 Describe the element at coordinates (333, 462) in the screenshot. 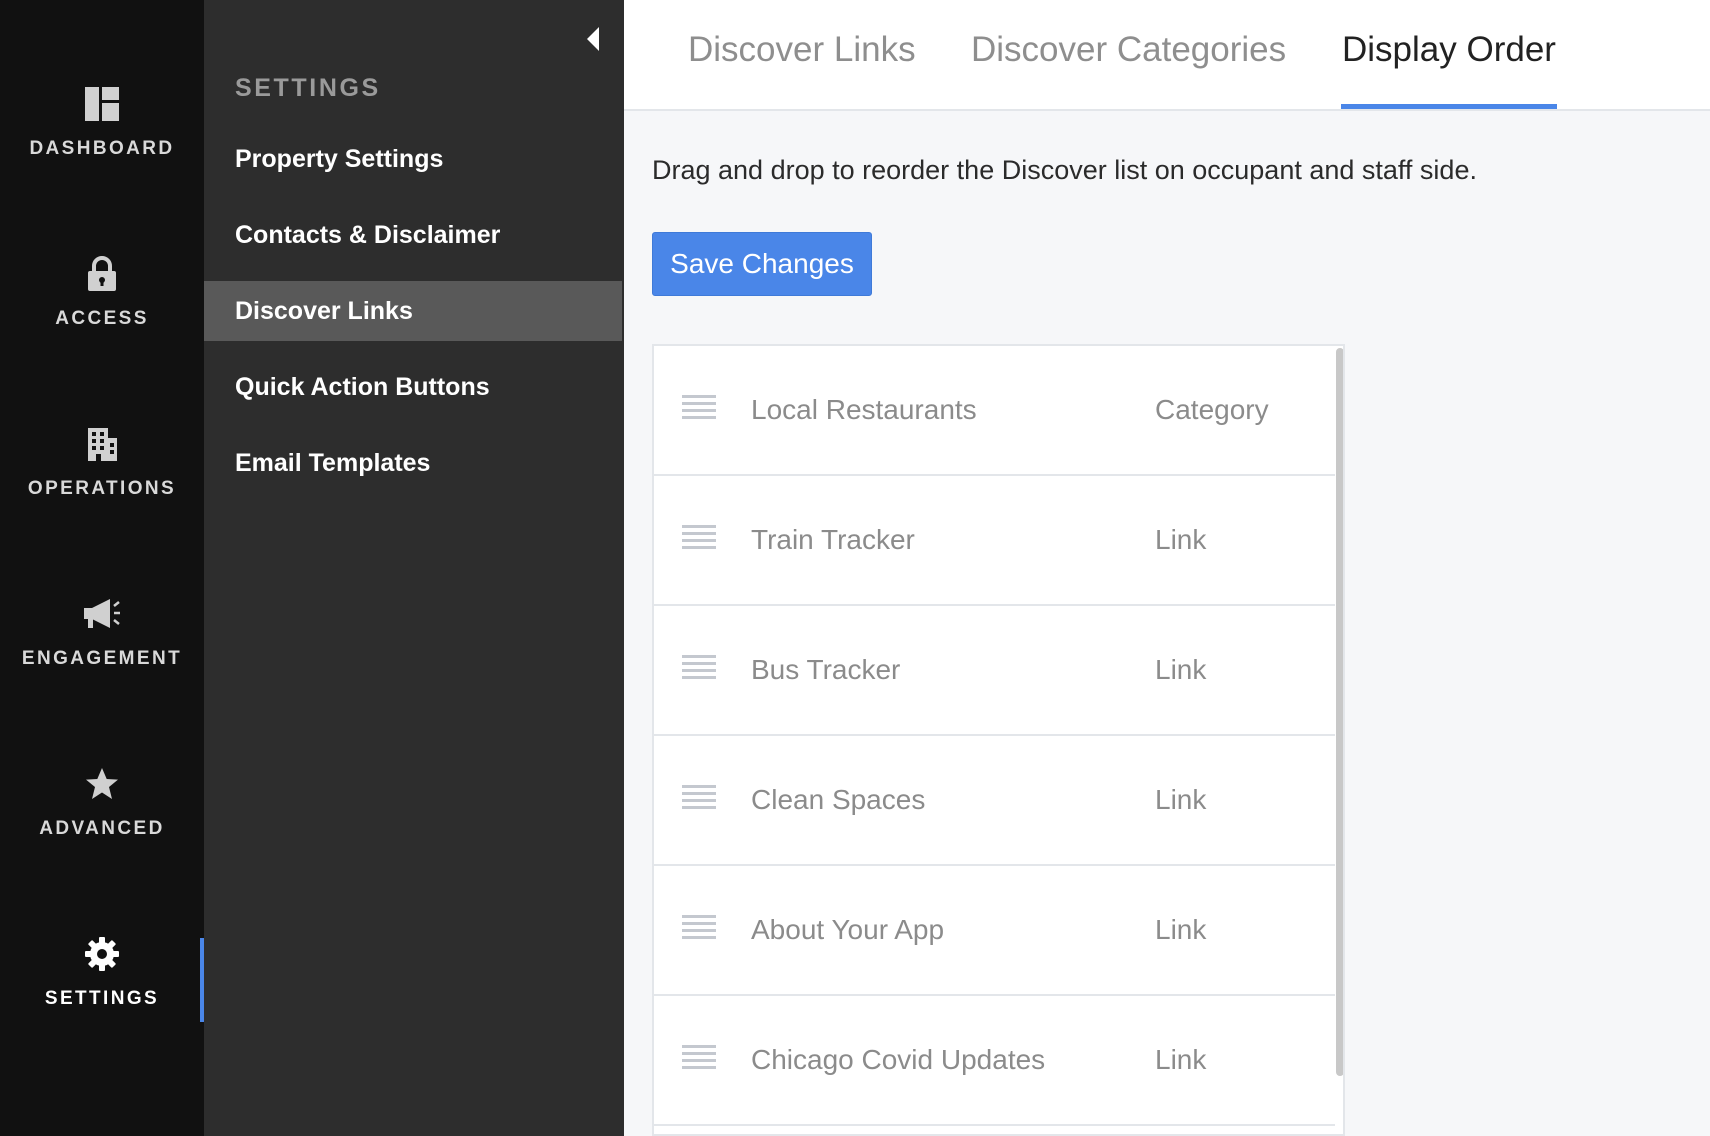

I see `subnav-item-label: Email Templates` at that location.